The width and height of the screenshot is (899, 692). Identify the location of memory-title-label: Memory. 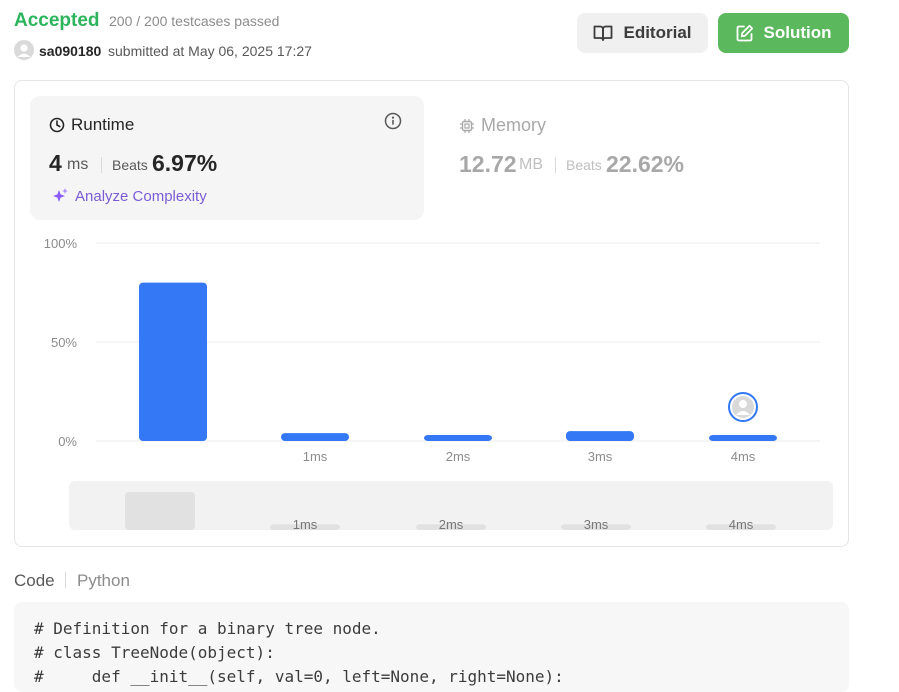
(514, 125).